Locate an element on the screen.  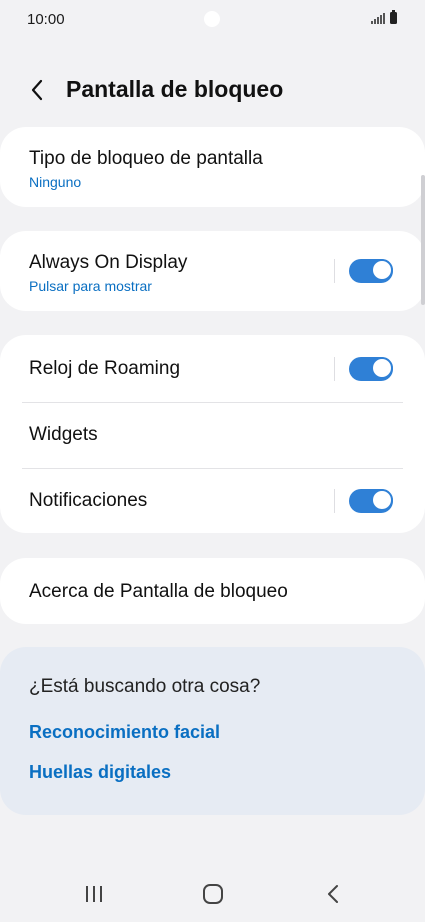
about-row: Acerca de Pantalla de bloqueo is located at coordinates (212, 591).